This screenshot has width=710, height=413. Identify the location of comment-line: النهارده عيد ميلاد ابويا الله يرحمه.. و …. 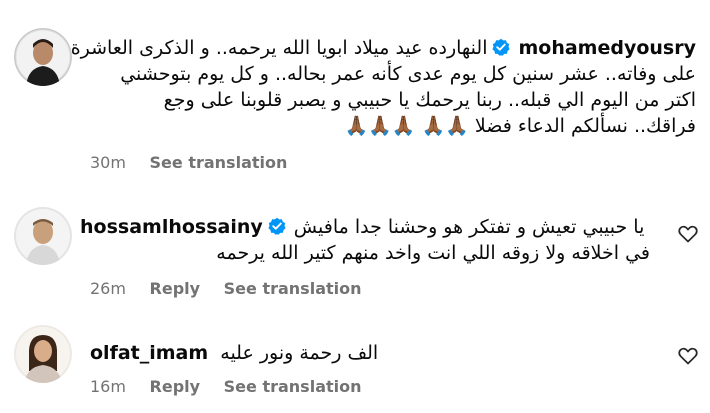
(279, 48).